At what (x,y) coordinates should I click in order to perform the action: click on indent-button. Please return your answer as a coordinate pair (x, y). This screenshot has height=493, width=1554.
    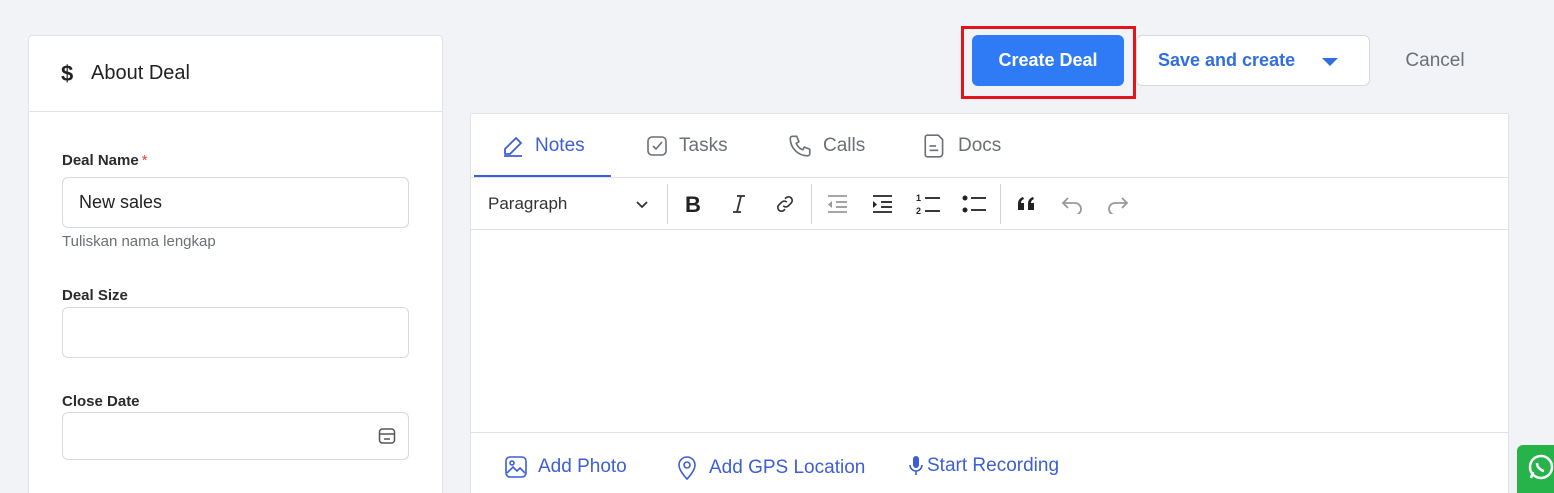
    Looking at the image, I should click on (882, 204).